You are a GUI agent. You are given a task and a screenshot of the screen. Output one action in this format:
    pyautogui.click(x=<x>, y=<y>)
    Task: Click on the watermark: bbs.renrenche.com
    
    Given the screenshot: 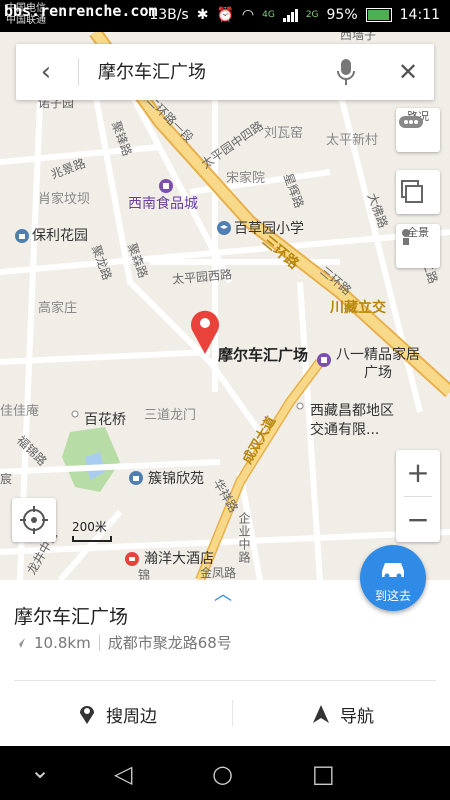 What is the action you would take?
    pyautogui.click(x=81, y=11)
    